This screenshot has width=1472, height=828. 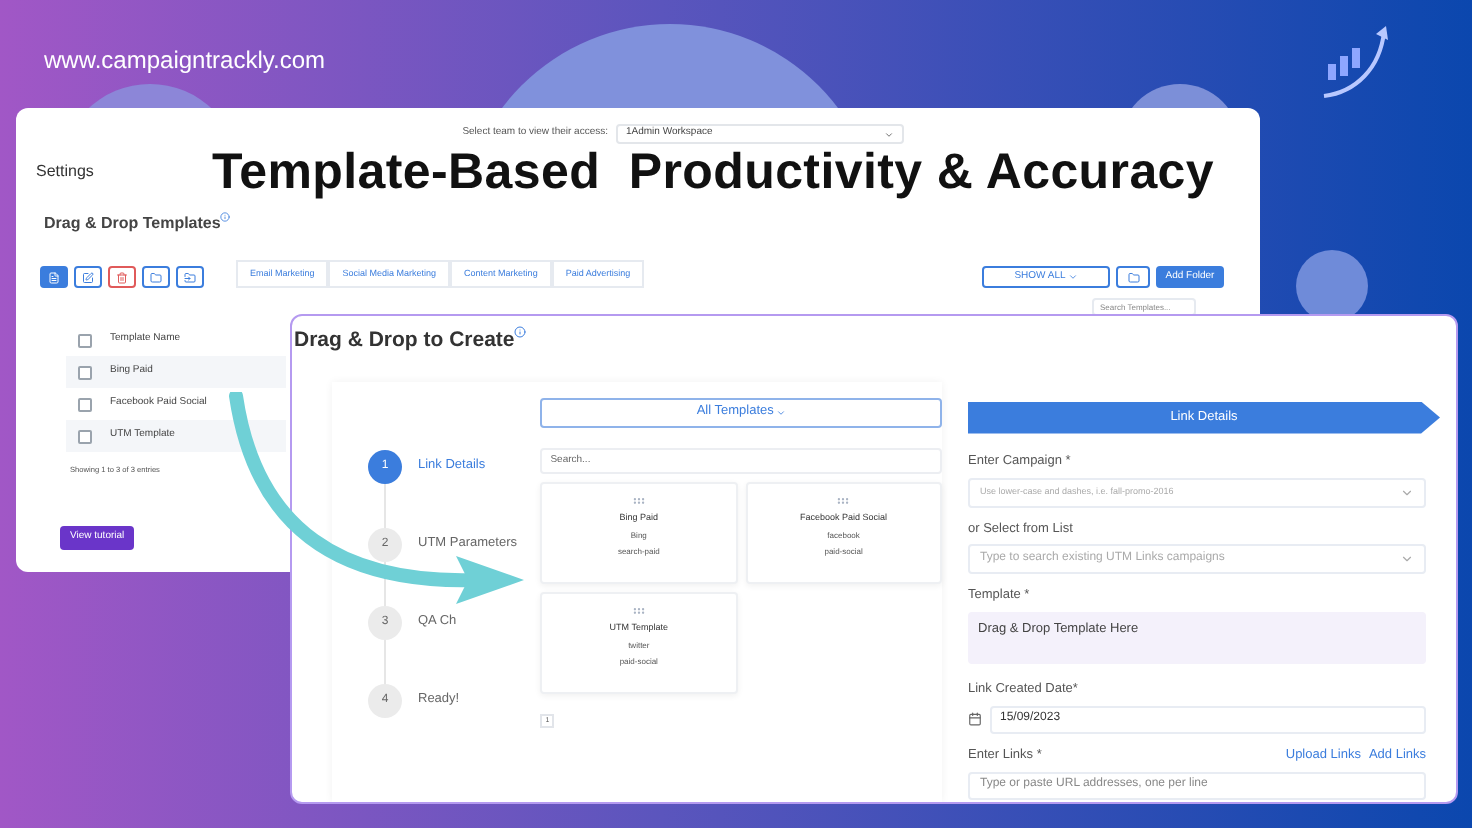 I want to click on file-icon, so click(x=54, y=277).